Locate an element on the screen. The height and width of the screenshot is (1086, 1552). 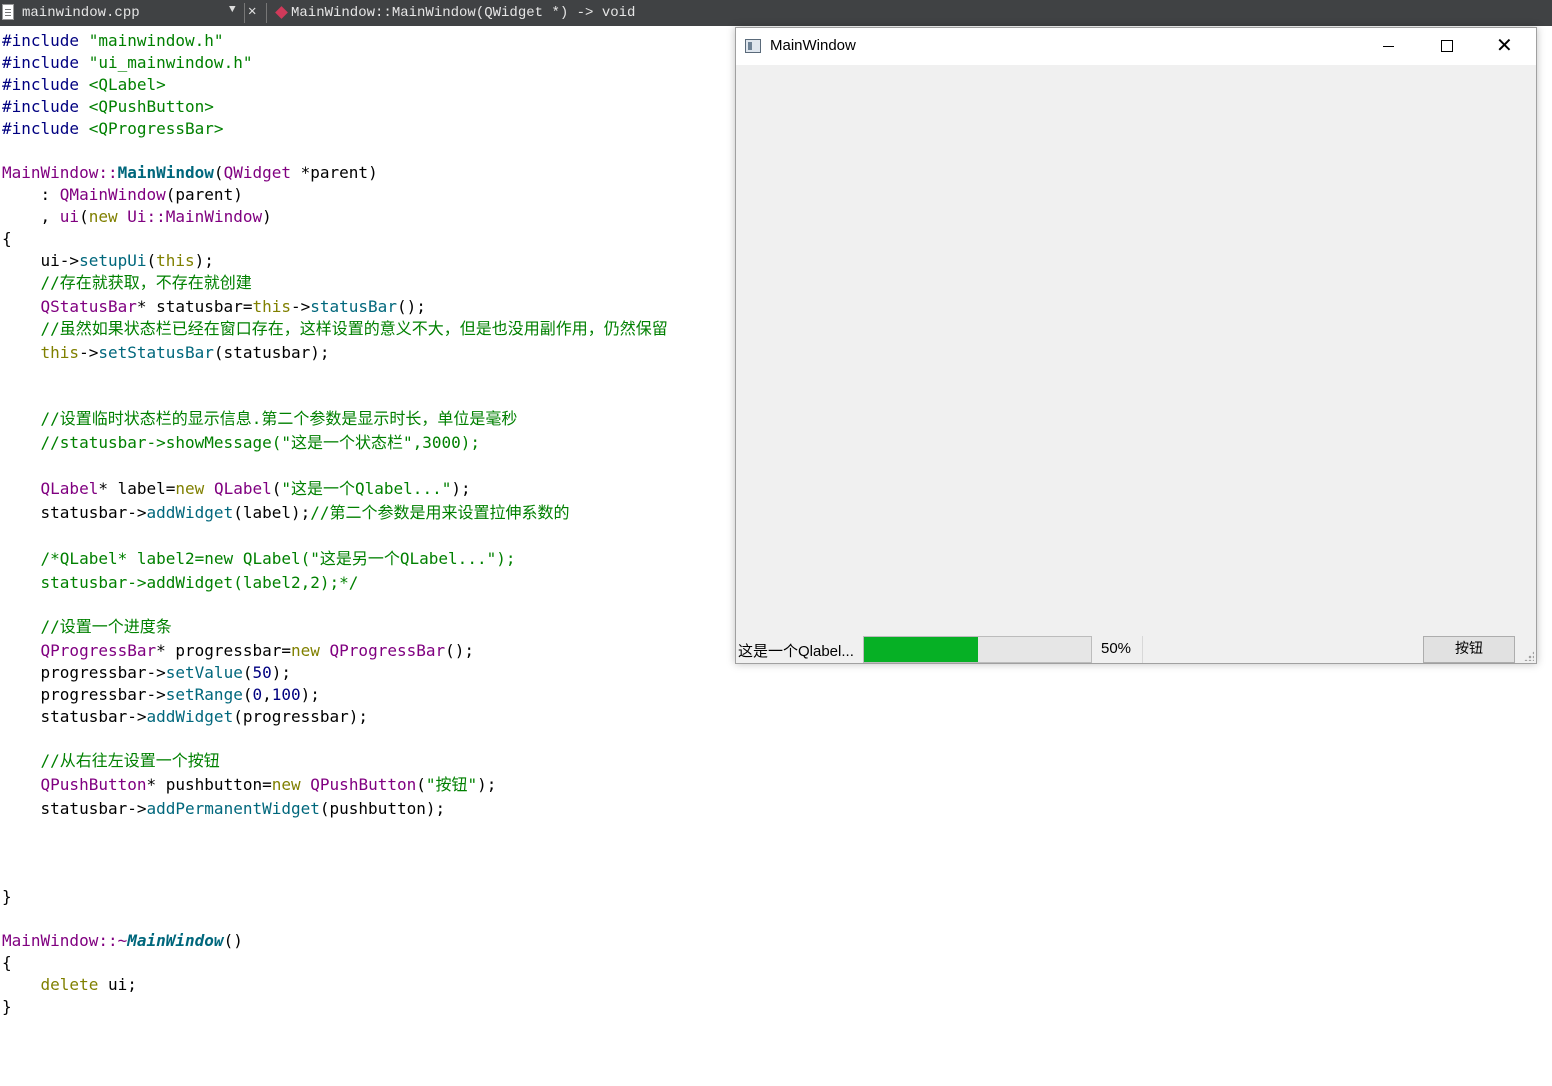
code-token: -> is located at coordinates (300, 306).